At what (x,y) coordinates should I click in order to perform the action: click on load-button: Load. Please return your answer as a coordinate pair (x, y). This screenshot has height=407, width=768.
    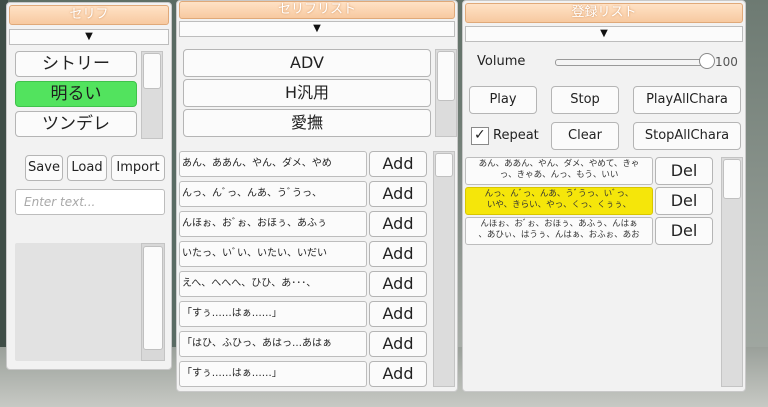
    Looking at the image, I should click on (87, 168).